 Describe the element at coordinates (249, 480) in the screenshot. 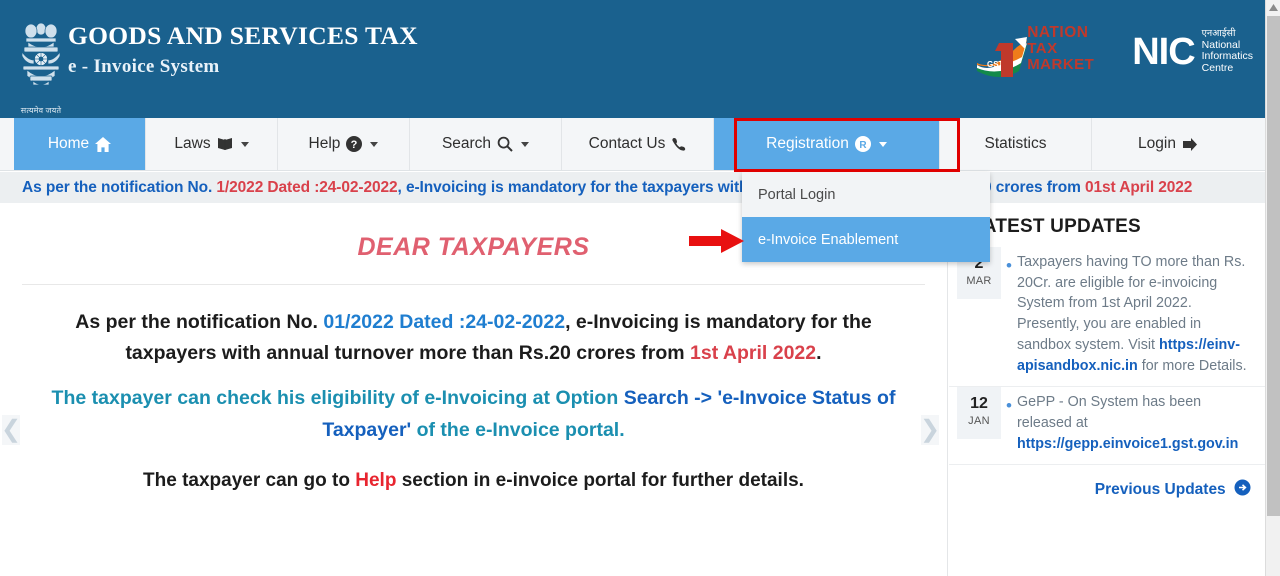

I see `carousel-line3-a: The taxpayer can go to` at that location.